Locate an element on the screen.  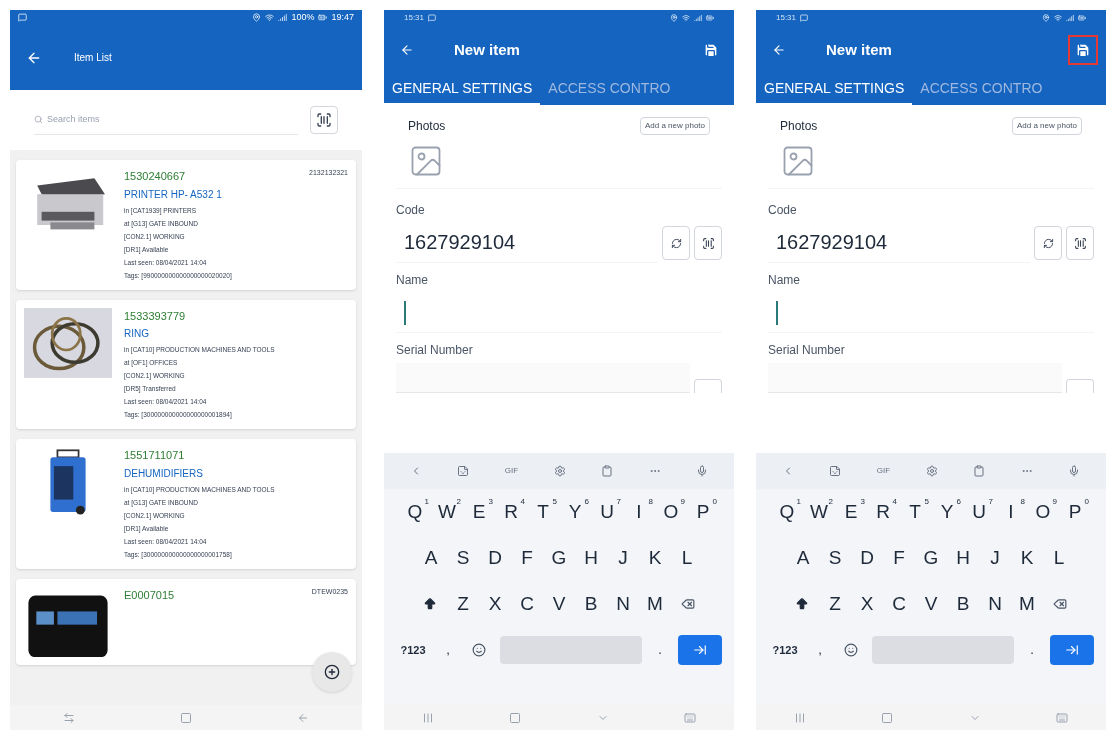
save-button is located at coordinates (1083, 50).